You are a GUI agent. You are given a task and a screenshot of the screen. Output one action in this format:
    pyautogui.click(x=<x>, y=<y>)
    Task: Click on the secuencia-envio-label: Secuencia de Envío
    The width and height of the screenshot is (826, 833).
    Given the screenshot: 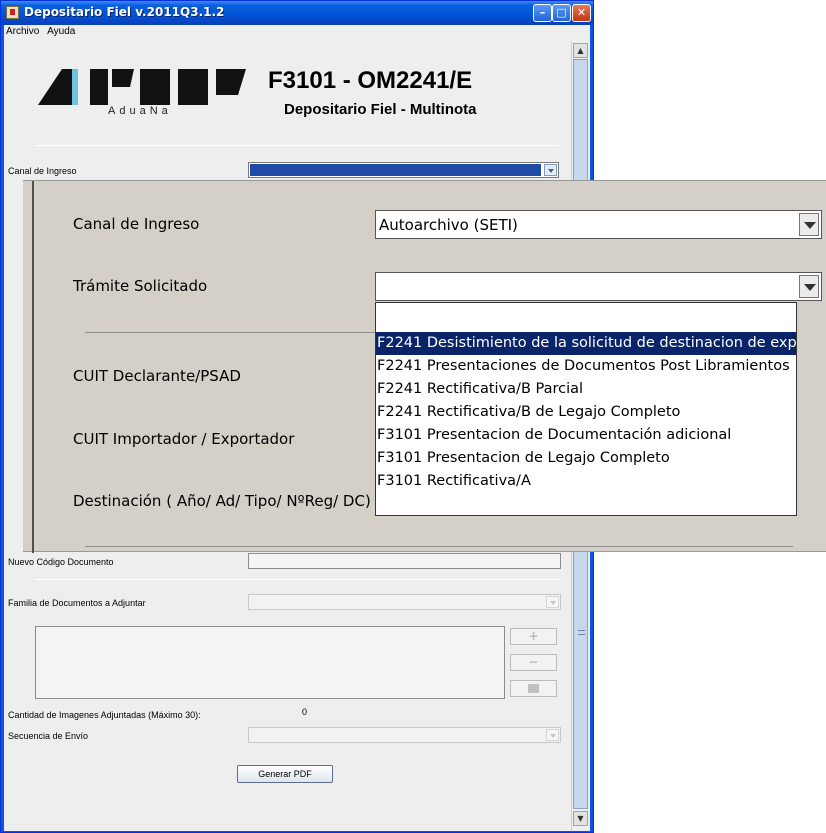 What is the action you would take?
    pyautogui.click(x=48, y=736)
    